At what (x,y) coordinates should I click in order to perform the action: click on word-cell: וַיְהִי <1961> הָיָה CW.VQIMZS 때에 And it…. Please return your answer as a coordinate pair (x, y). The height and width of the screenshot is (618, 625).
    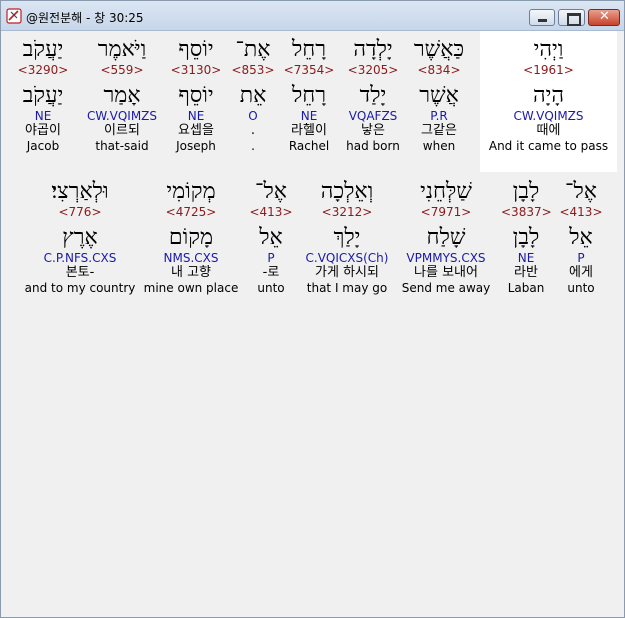
    Looking at the image, I should click on (548, 95).